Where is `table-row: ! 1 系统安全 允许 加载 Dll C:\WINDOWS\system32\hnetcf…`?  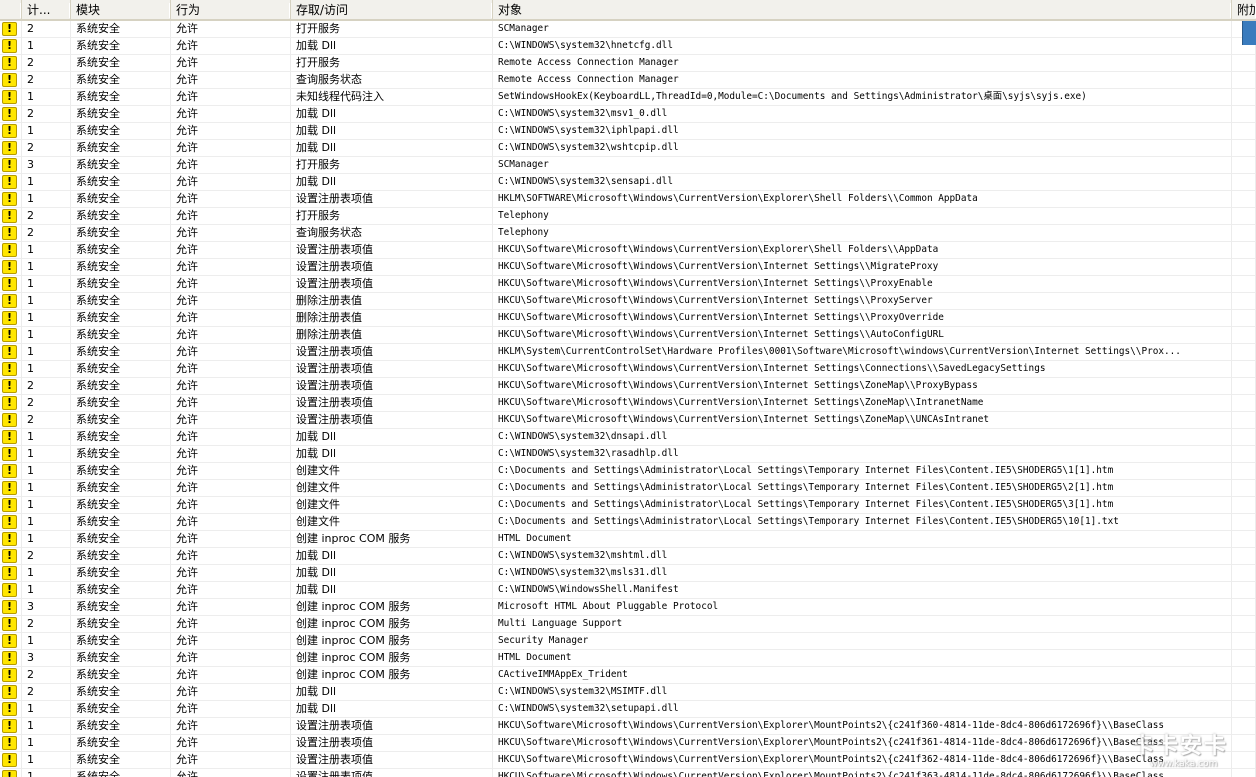
table-row: ! 1 系统安全 允许 加载 Dll C:\WINDOWS\system32\hnetcf… is located at coordinates (628, 46).